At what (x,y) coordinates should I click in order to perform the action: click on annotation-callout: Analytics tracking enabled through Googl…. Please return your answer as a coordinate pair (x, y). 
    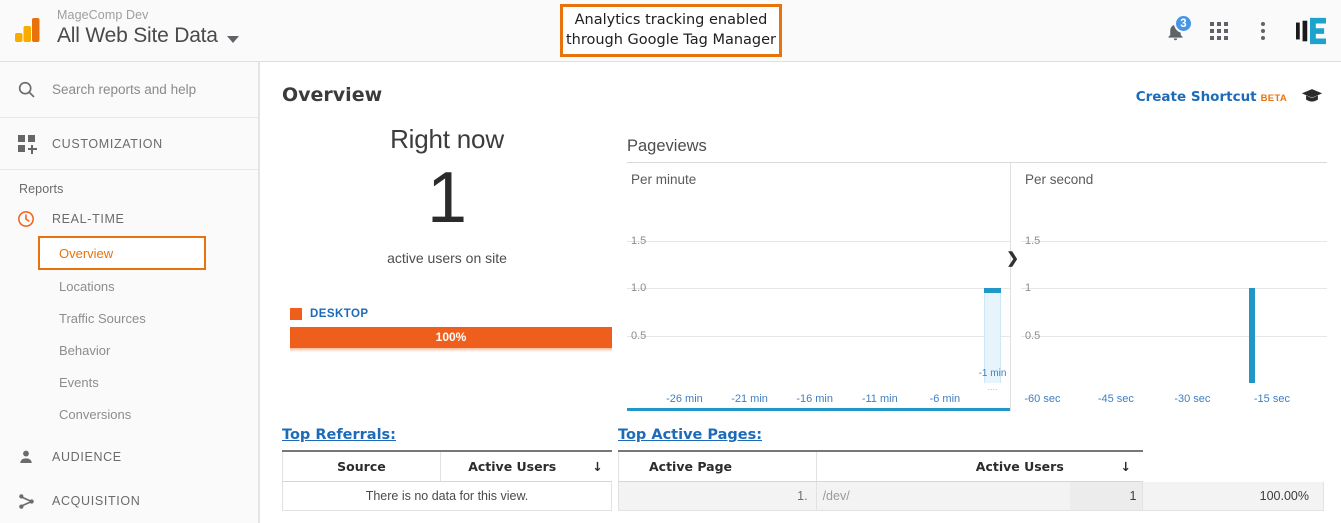
    Looking at the image, I should click on (671, 30).